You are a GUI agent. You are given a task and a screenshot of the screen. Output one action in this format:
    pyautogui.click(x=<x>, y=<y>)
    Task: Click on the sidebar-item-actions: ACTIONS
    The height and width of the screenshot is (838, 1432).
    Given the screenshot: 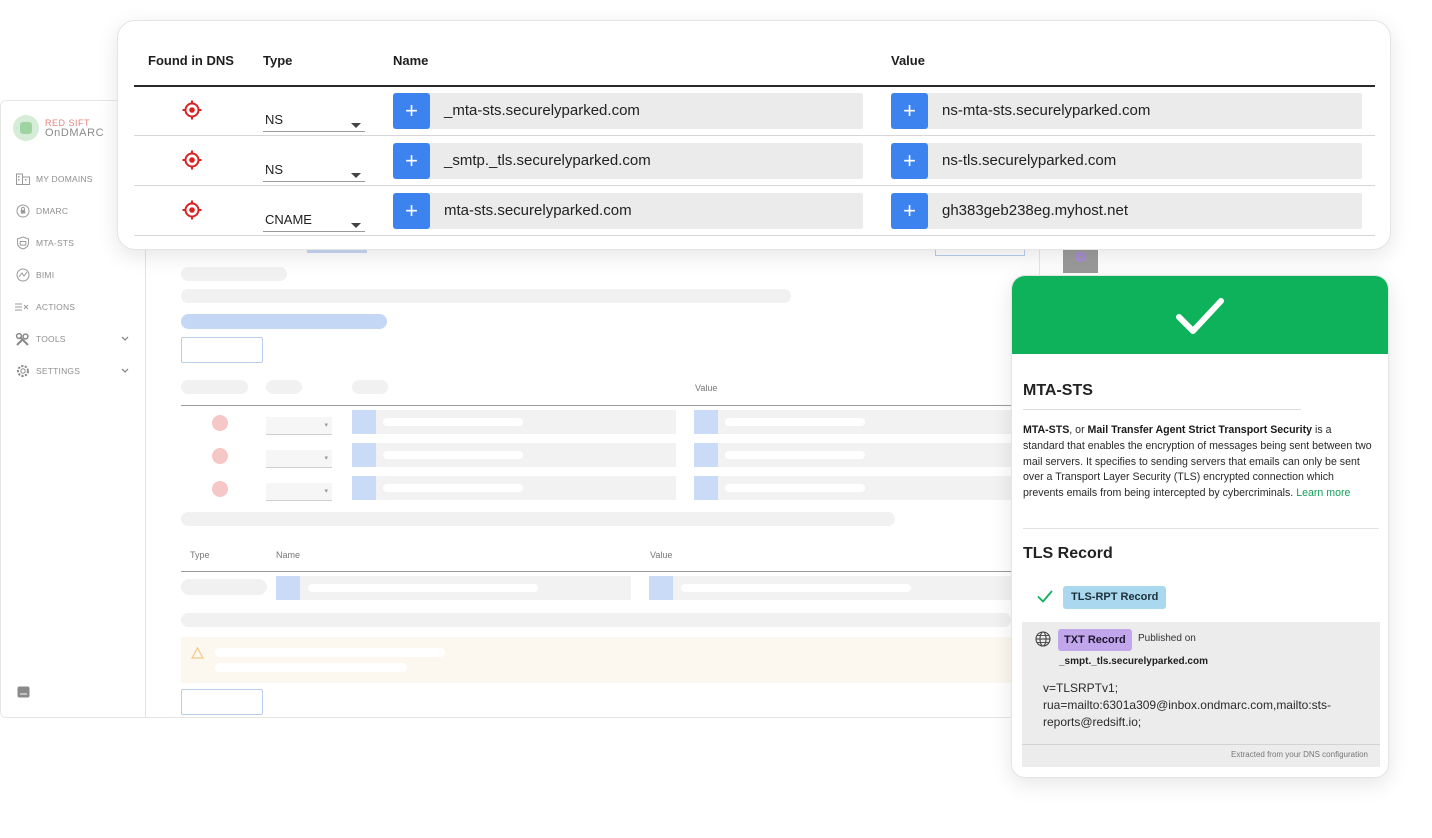 What is the action you would take?
    pyautogui.click(x=74, y=307)
    